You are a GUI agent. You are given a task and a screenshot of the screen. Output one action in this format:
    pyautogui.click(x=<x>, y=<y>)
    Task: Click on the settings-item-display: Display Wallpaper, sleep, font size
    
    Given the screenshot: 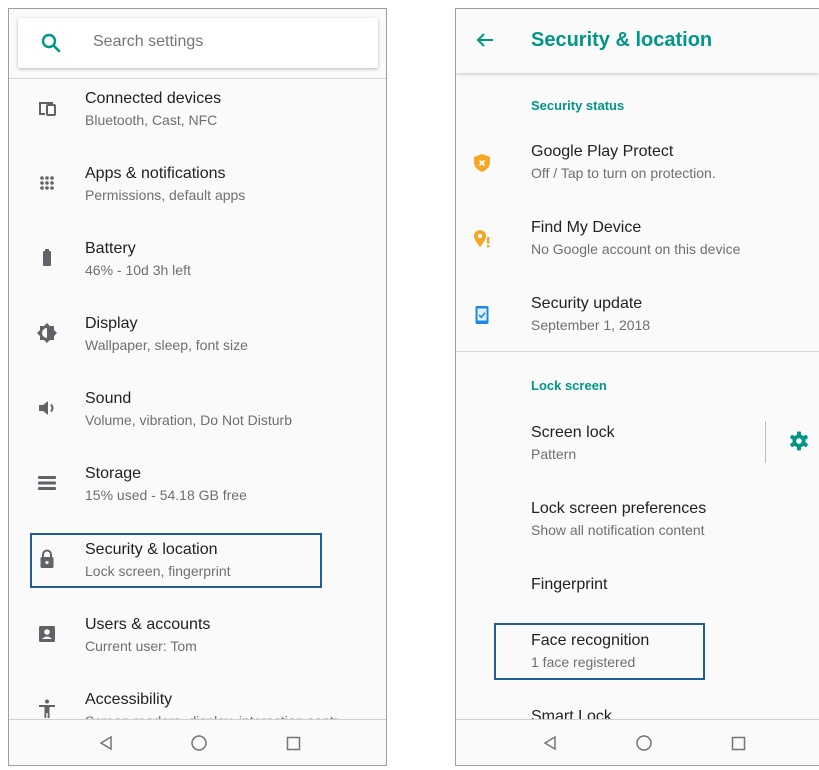 What is the action you would take?
    pyautogui.click(x=197, y=344)
    